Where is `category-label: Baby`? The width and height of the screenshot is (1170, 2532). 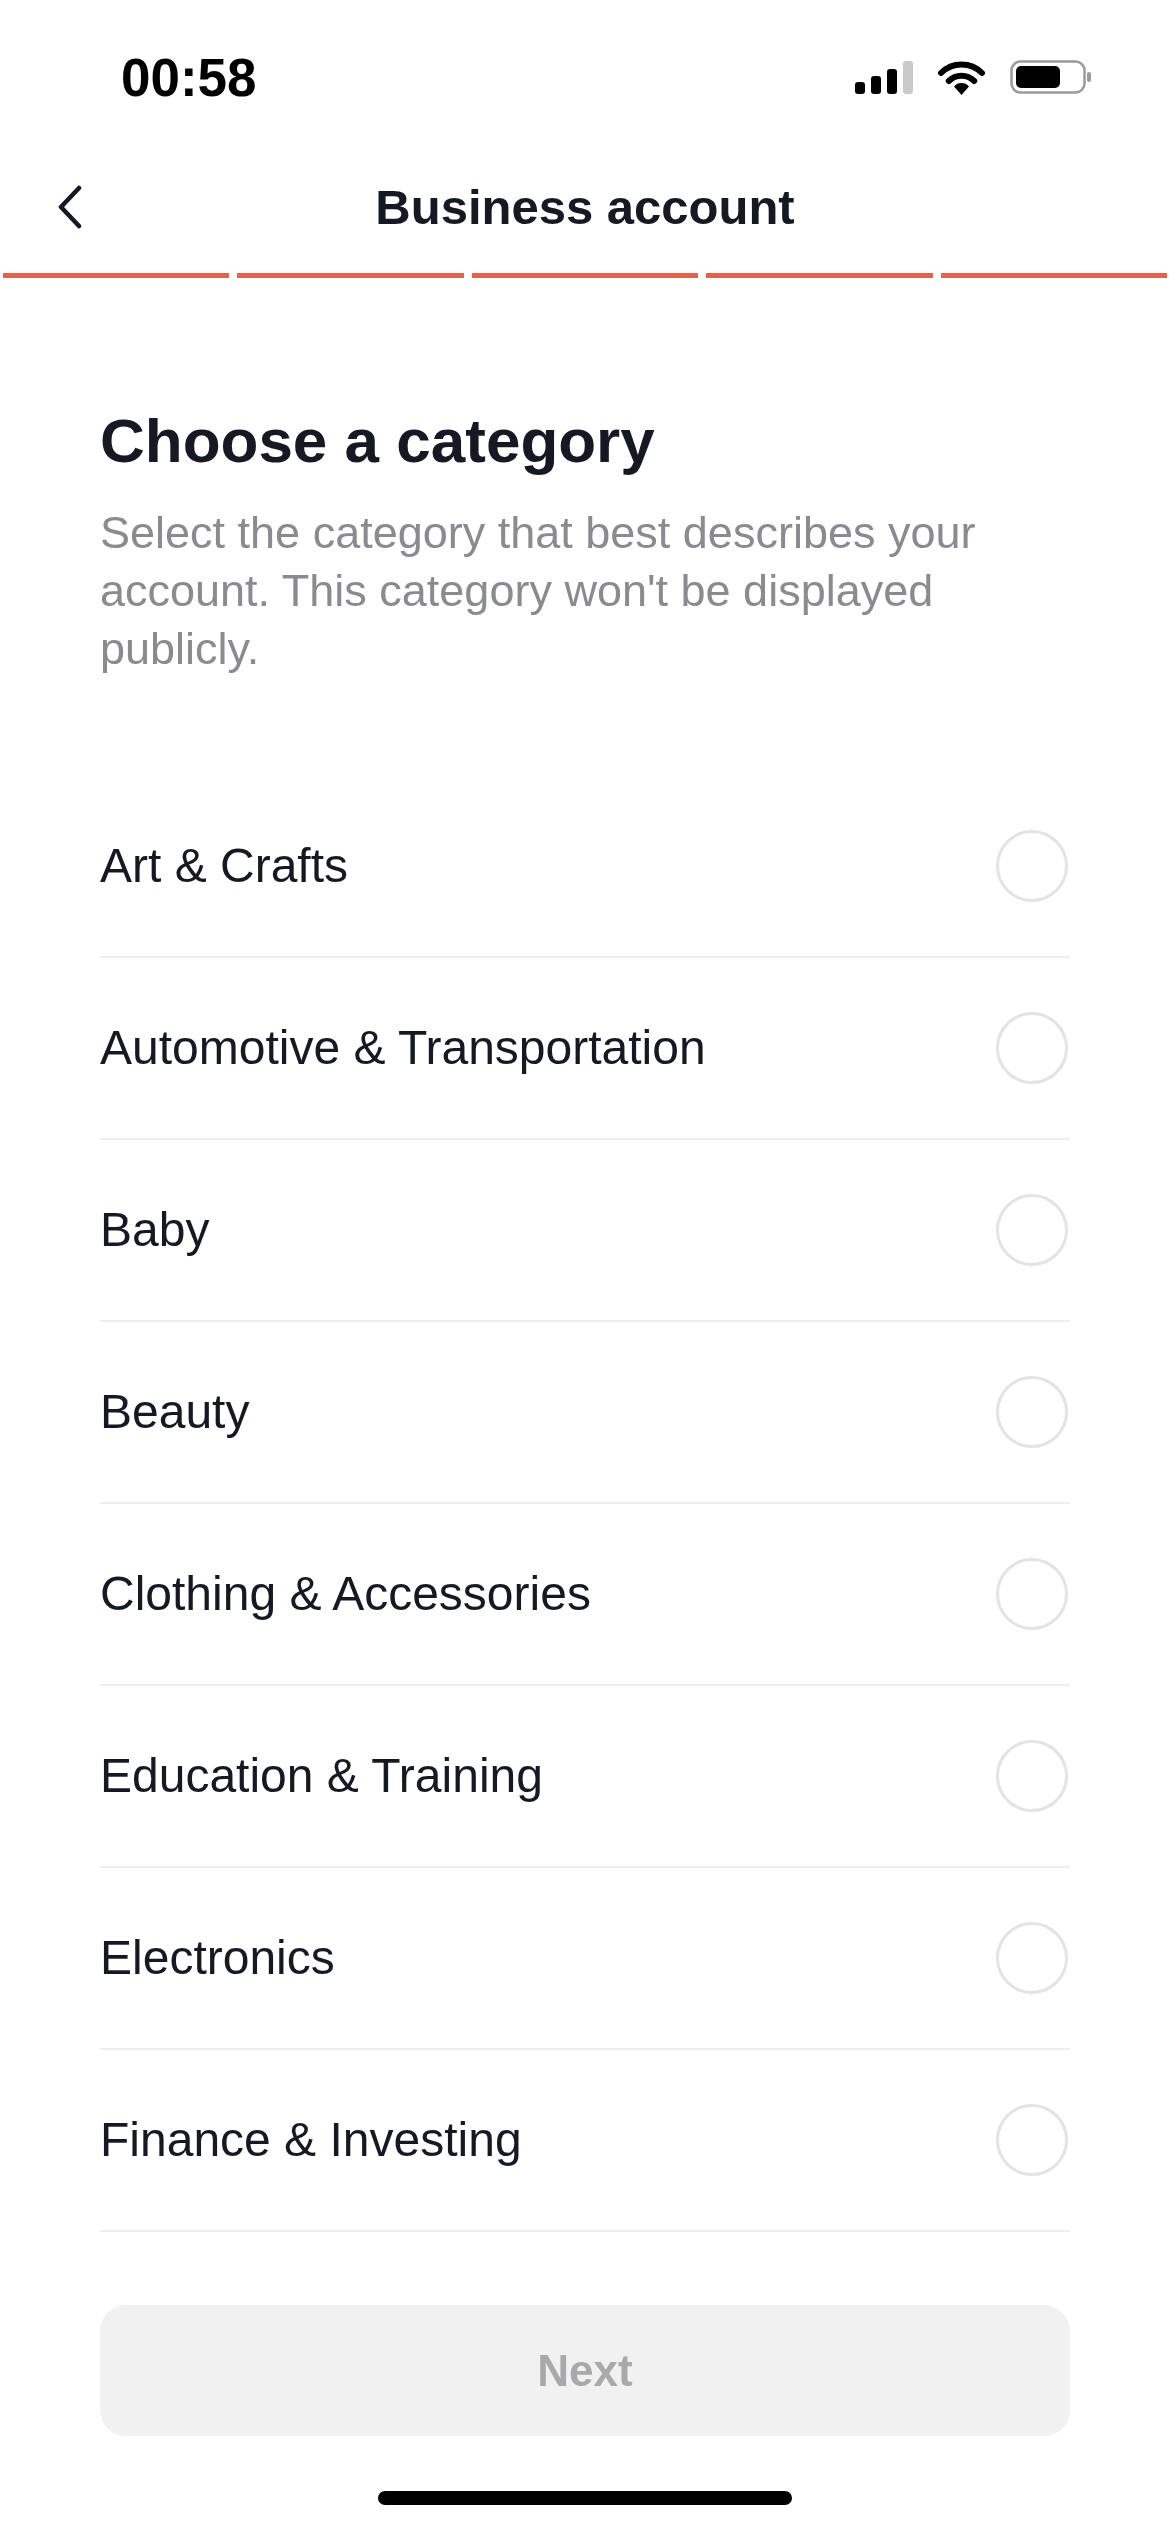
category-label: Baby is located at coordinates (155, 1230).